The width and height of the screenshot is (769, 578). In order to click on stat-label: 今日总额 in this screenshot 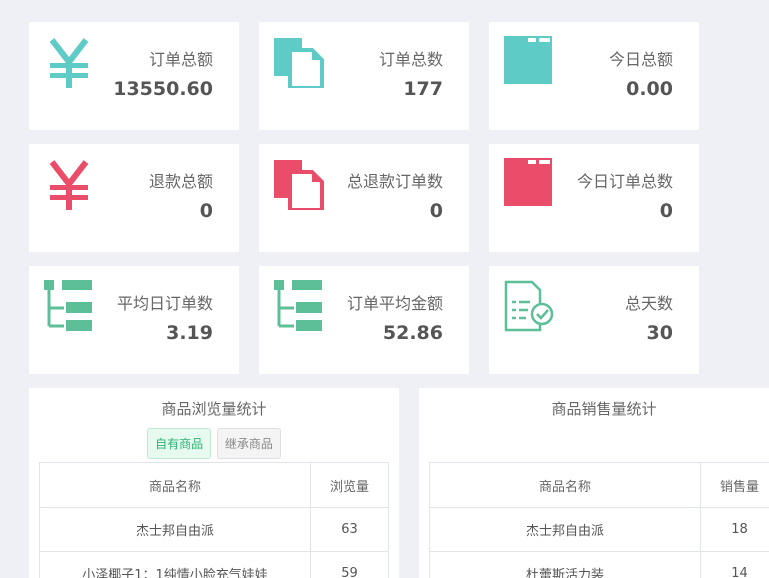, I will do `click(641, 58)`.